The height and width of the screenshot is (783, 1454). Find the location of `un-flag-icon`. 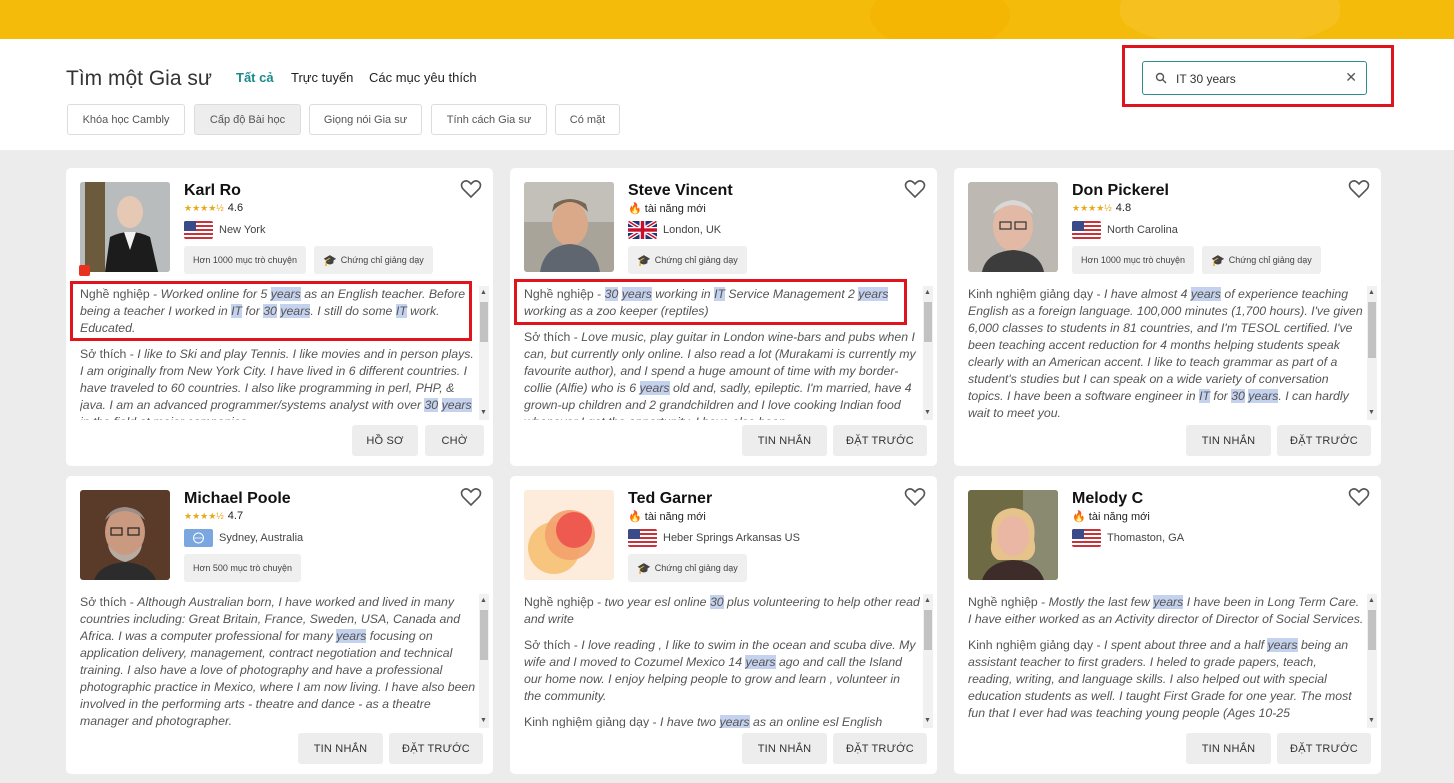

un-flag-icon is located at coordinates (198, 538).